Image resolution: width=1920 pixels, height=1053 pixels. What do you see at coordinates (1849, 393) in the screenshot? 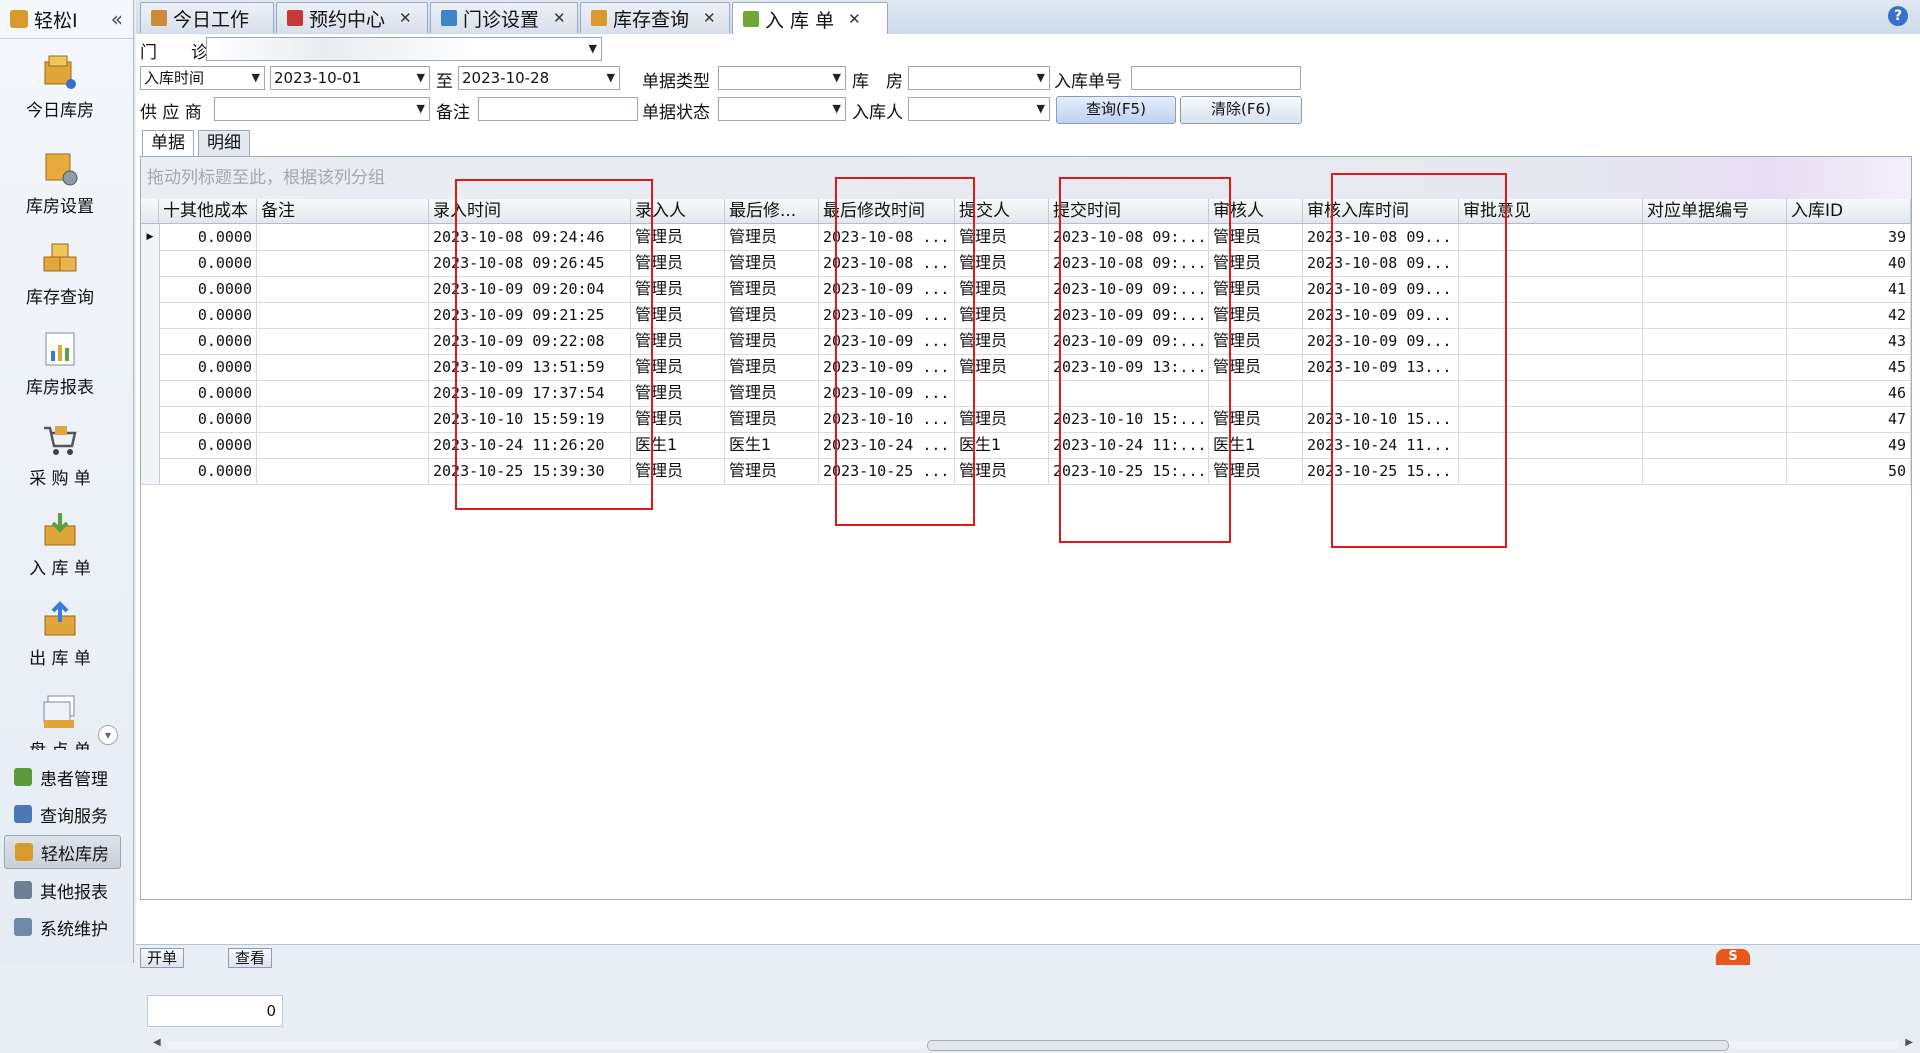
I see `table-cell: 46` at bounding box center [1849, 393].